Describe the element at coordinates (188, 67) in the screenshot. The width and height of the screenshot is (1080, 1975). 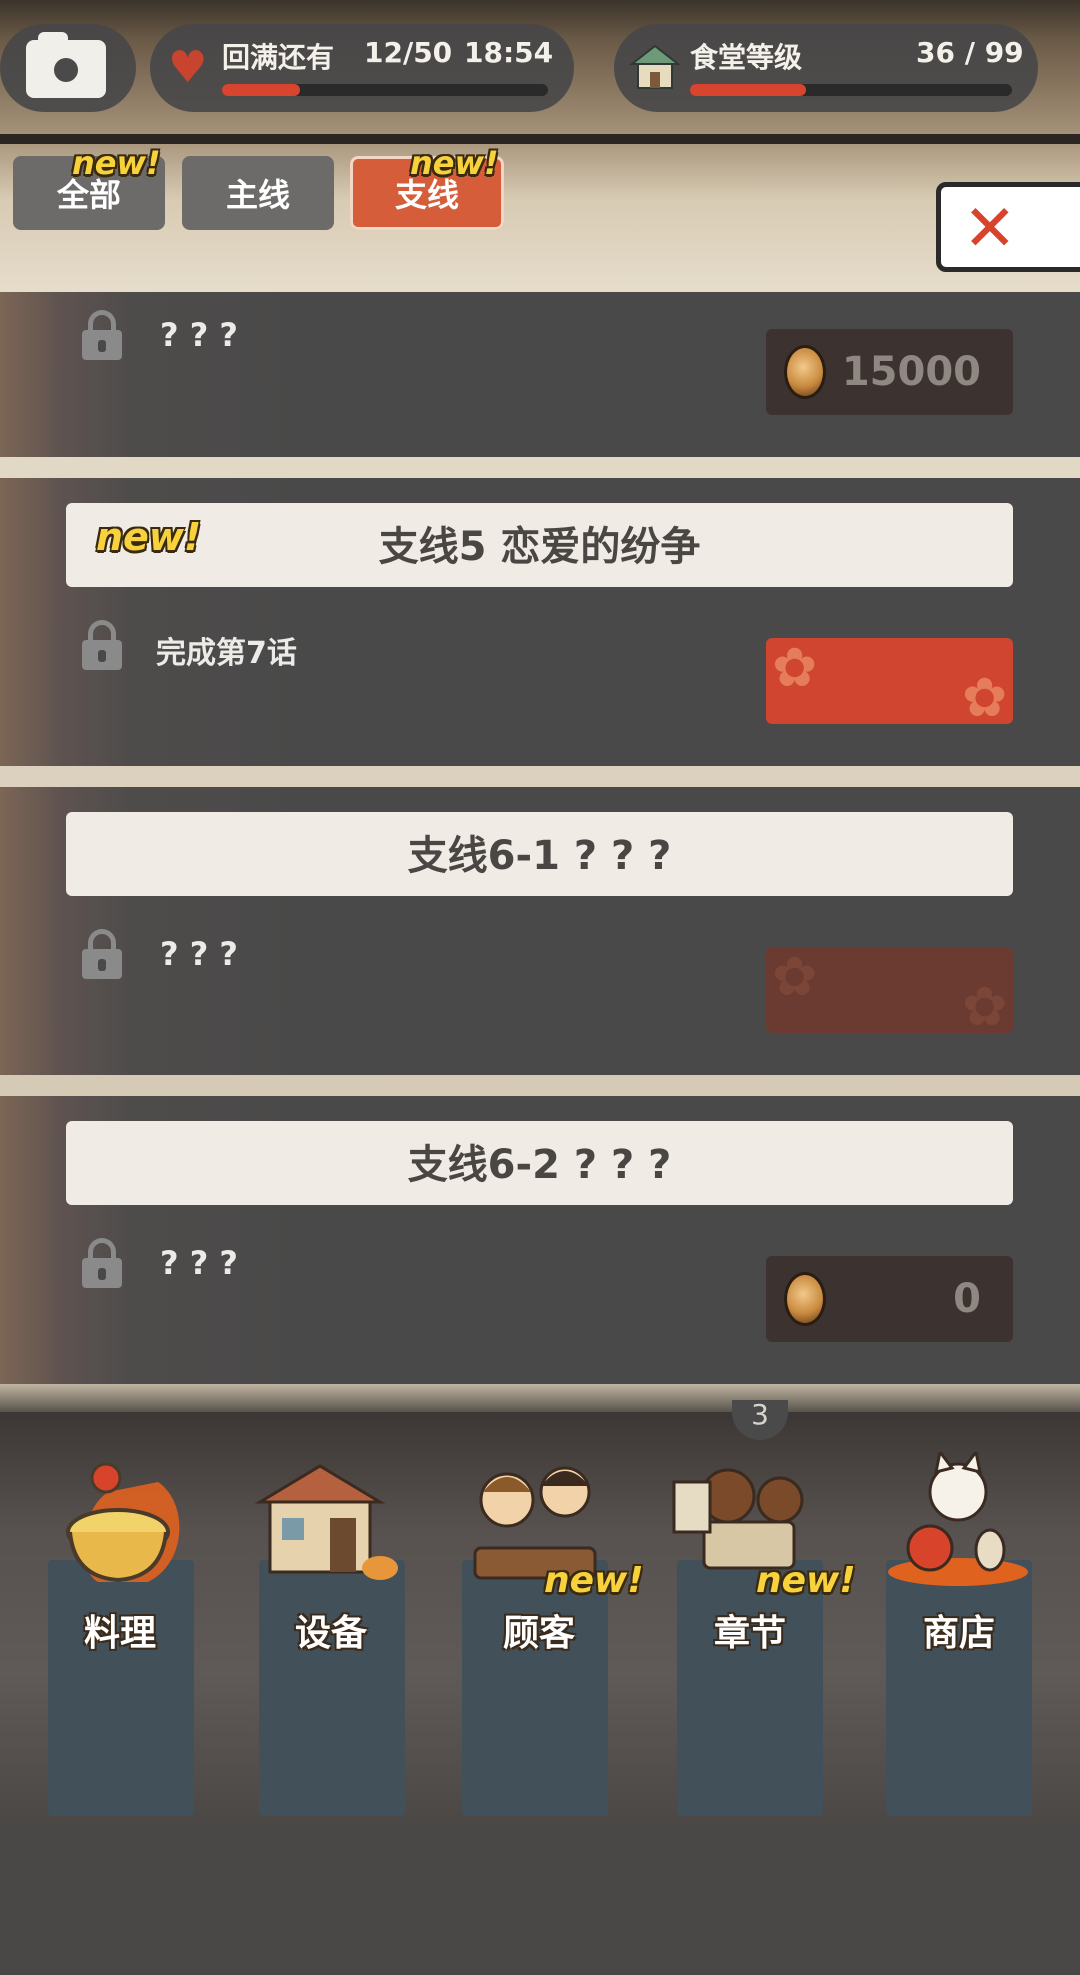
I see `heart-icon: ♥` at that location.